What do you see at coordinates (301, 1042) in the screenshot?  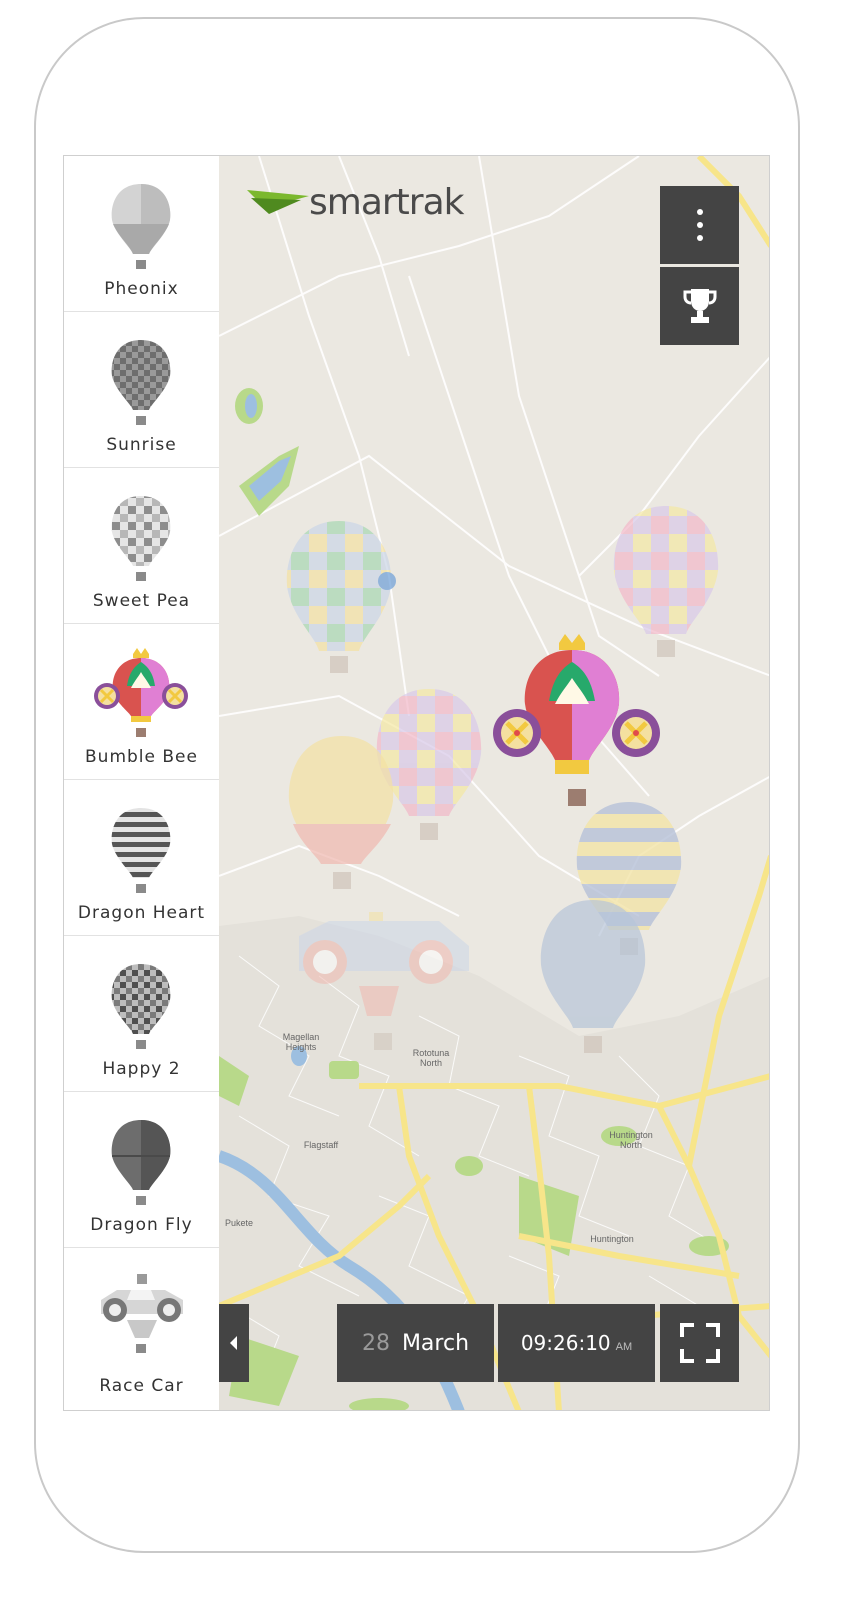 I see `map-label-magellan: Magellan Heights` at bounding box center [301, 1042].